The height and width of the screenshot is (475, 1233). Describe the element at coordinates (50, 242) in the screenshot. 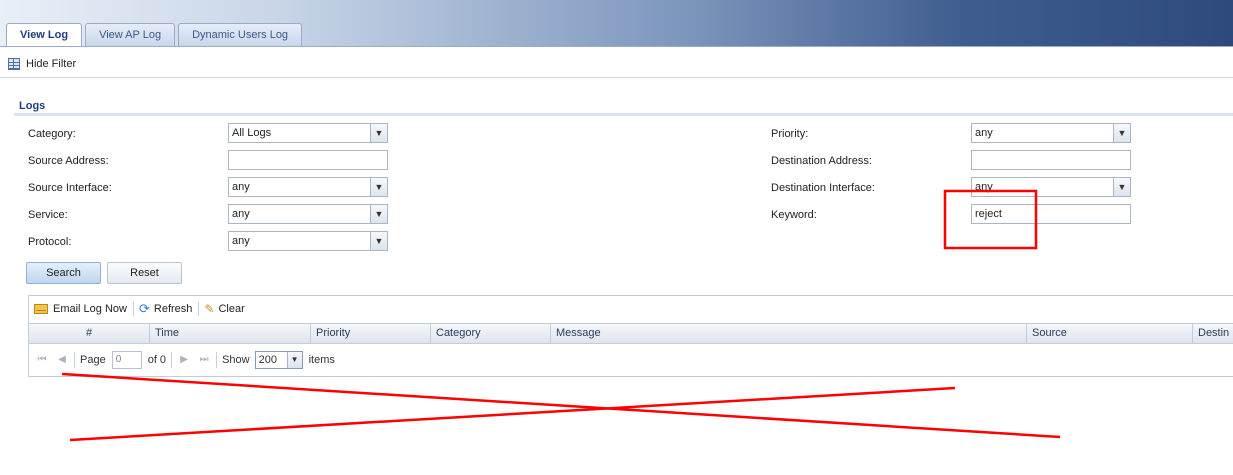

I see `protocol-label: Protocol:` at that location.